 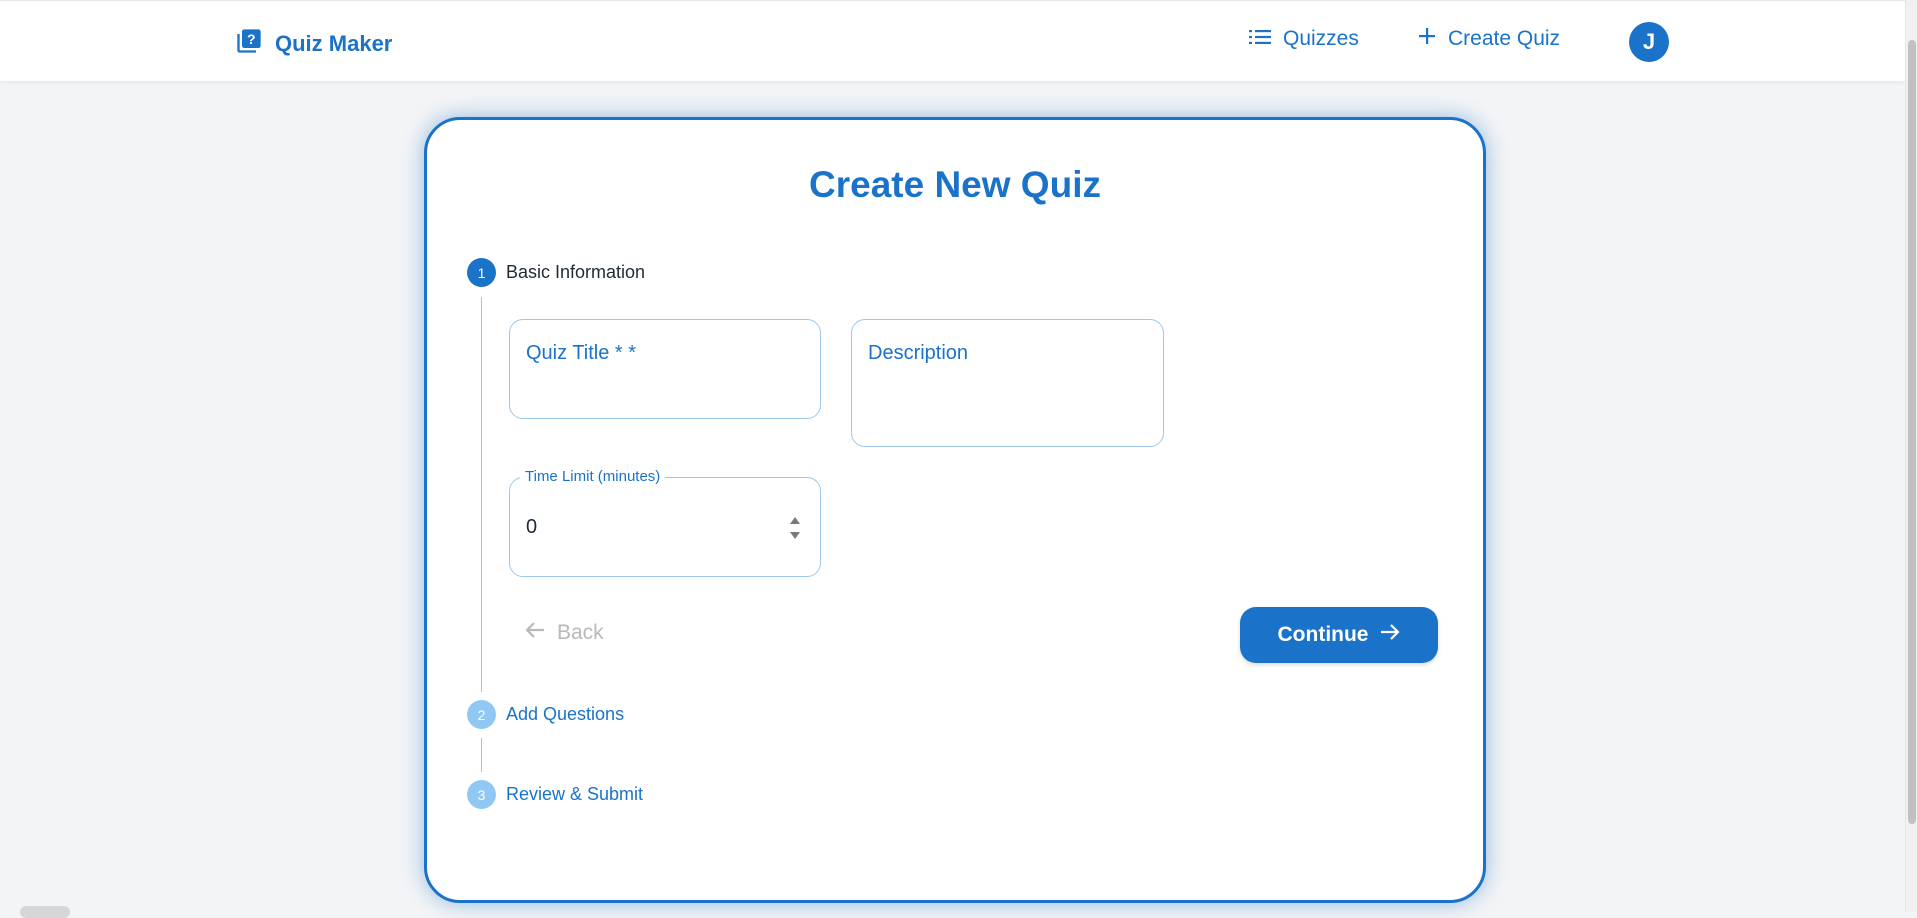 I want to click on nav-quizzes-label: Quizzes, so click(x=1321, y=38).